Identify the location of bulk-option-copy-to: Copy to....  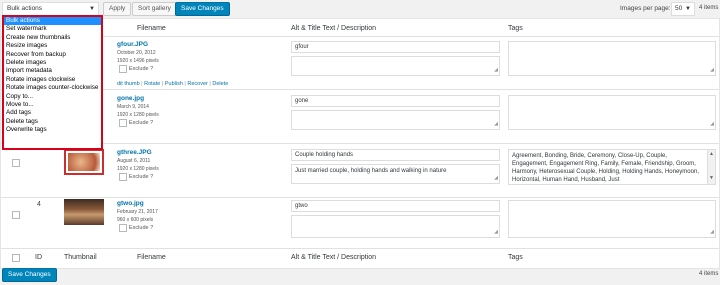
(52, 97).